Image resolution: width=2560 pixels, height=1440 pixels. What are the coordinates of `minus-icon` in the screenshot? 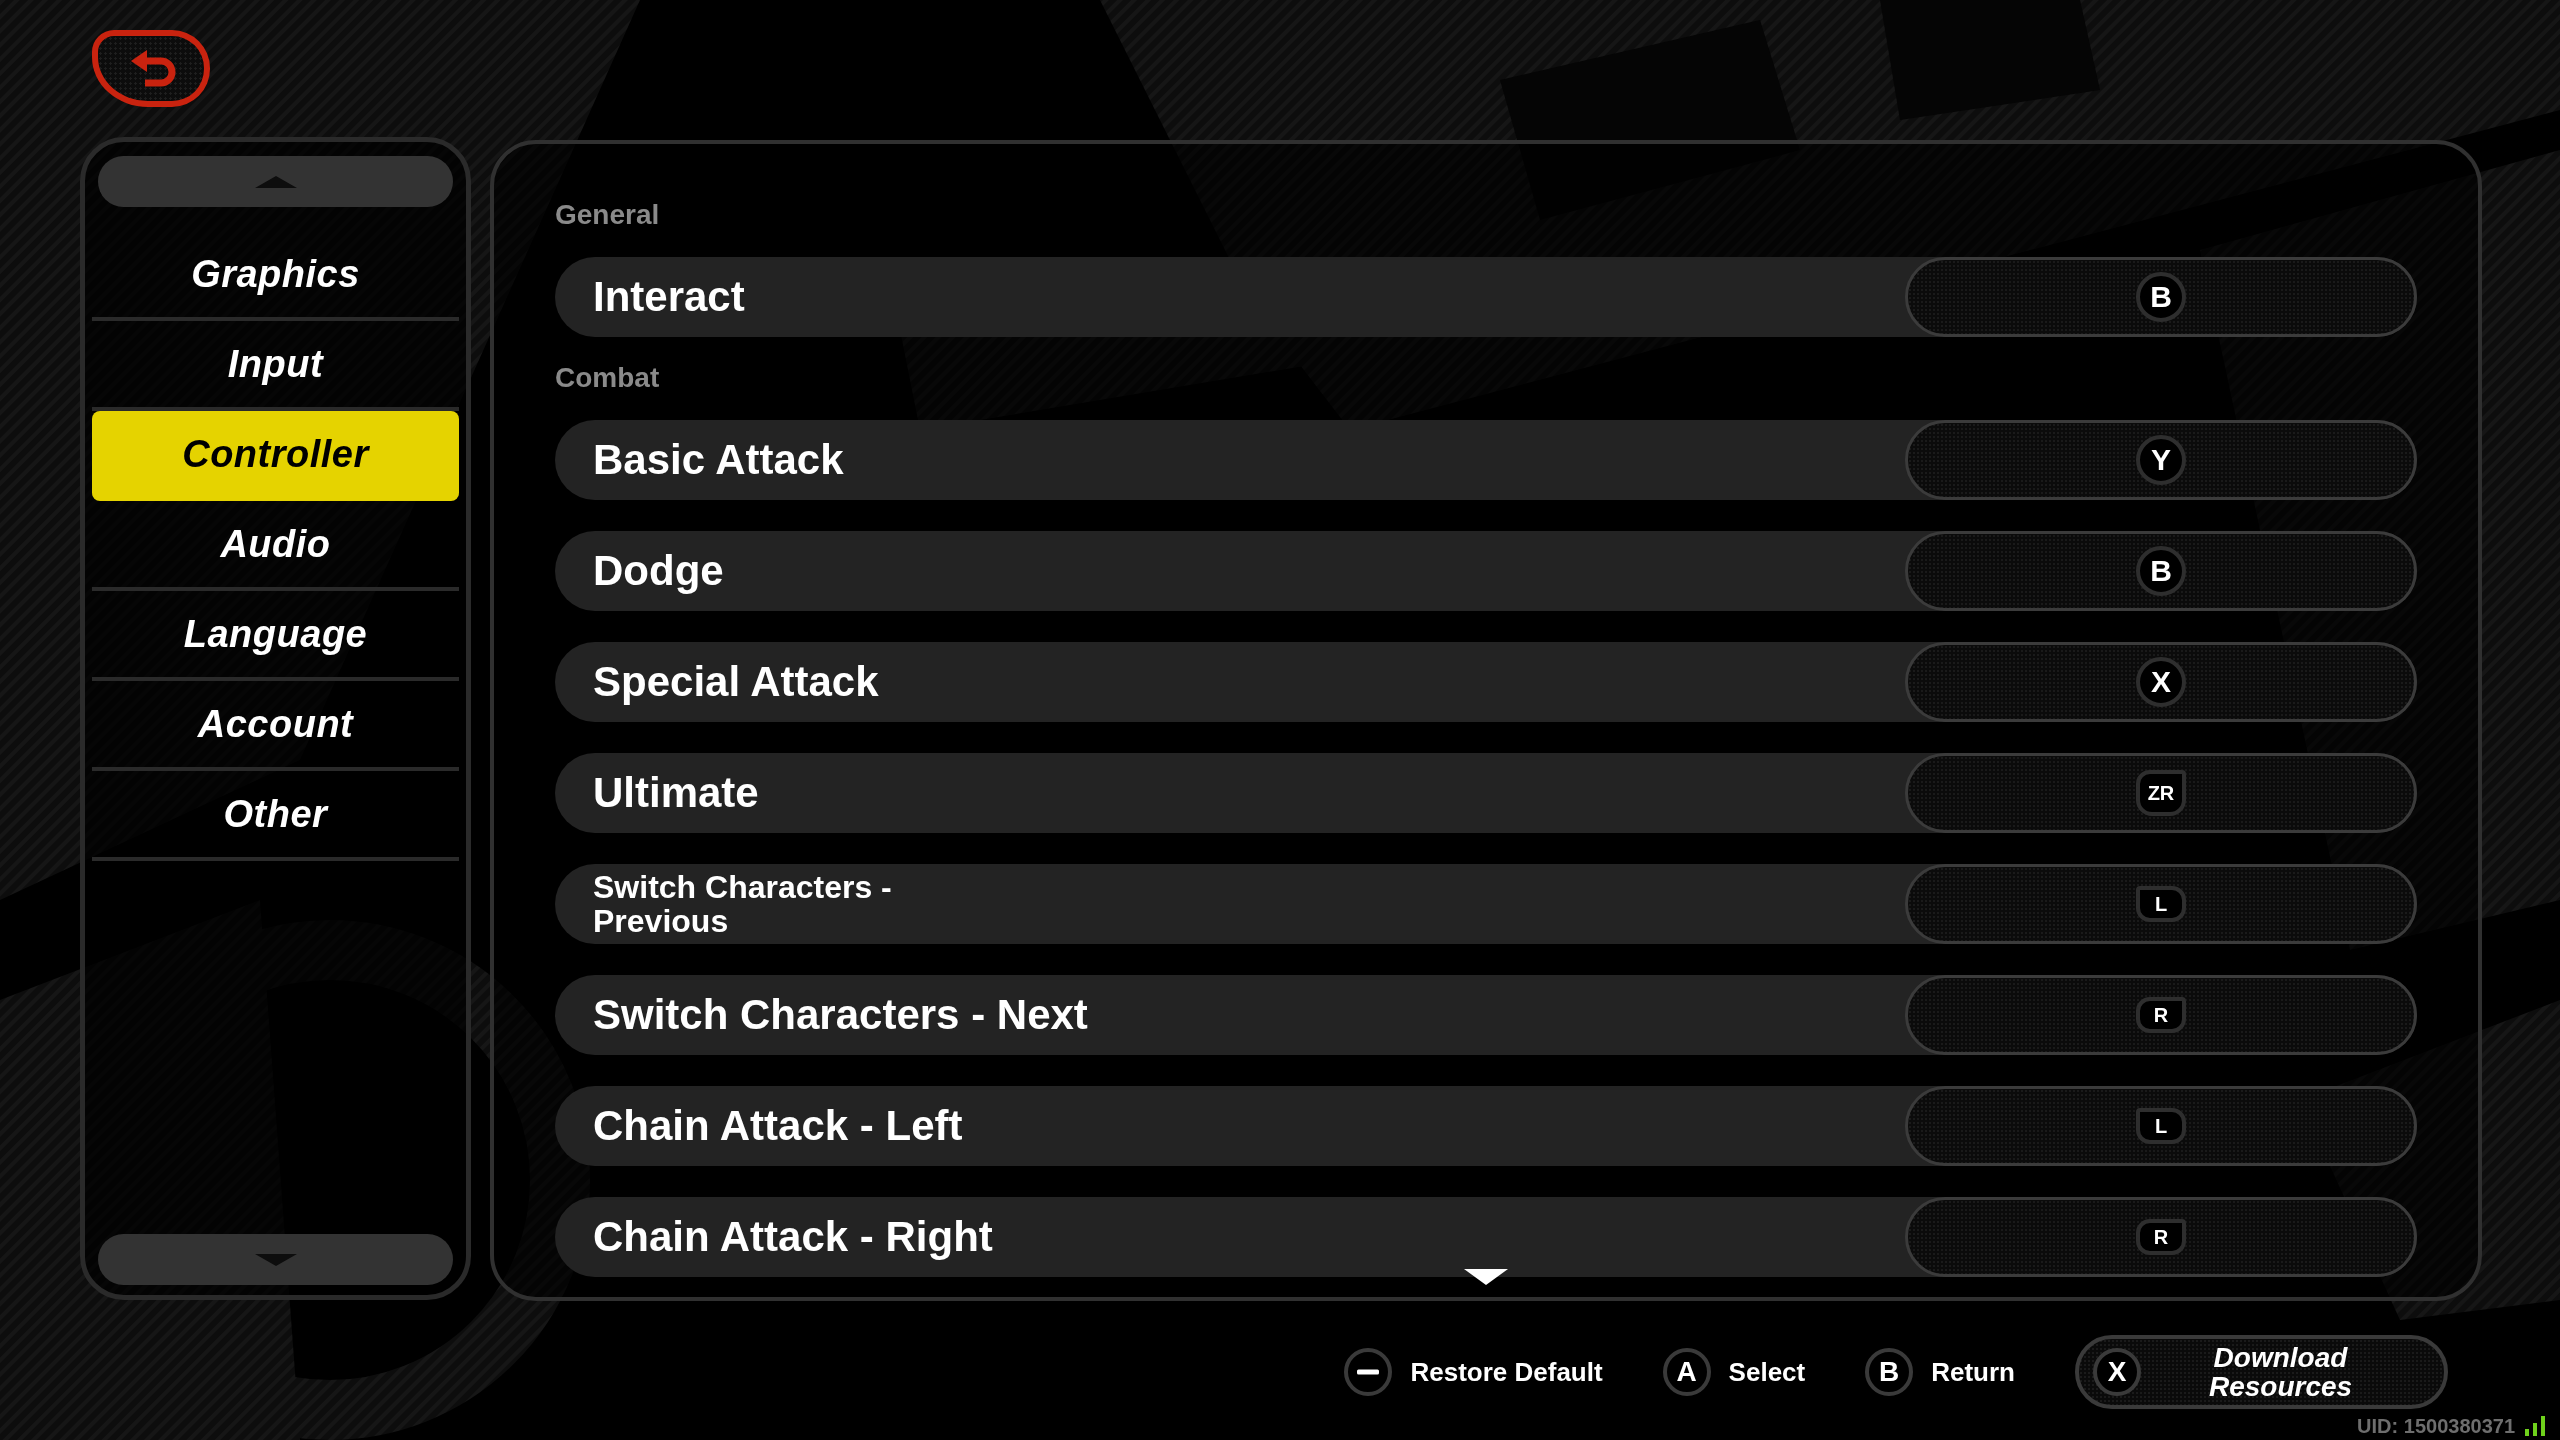 It's located at (1368, 1372).